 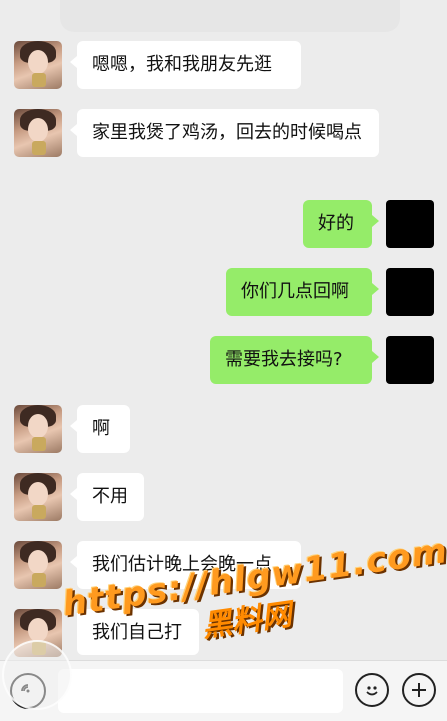 What do you see at coordinates (37, 675) in the screenshot?
I see `watermark-circle` at bounding box center [37, 675].